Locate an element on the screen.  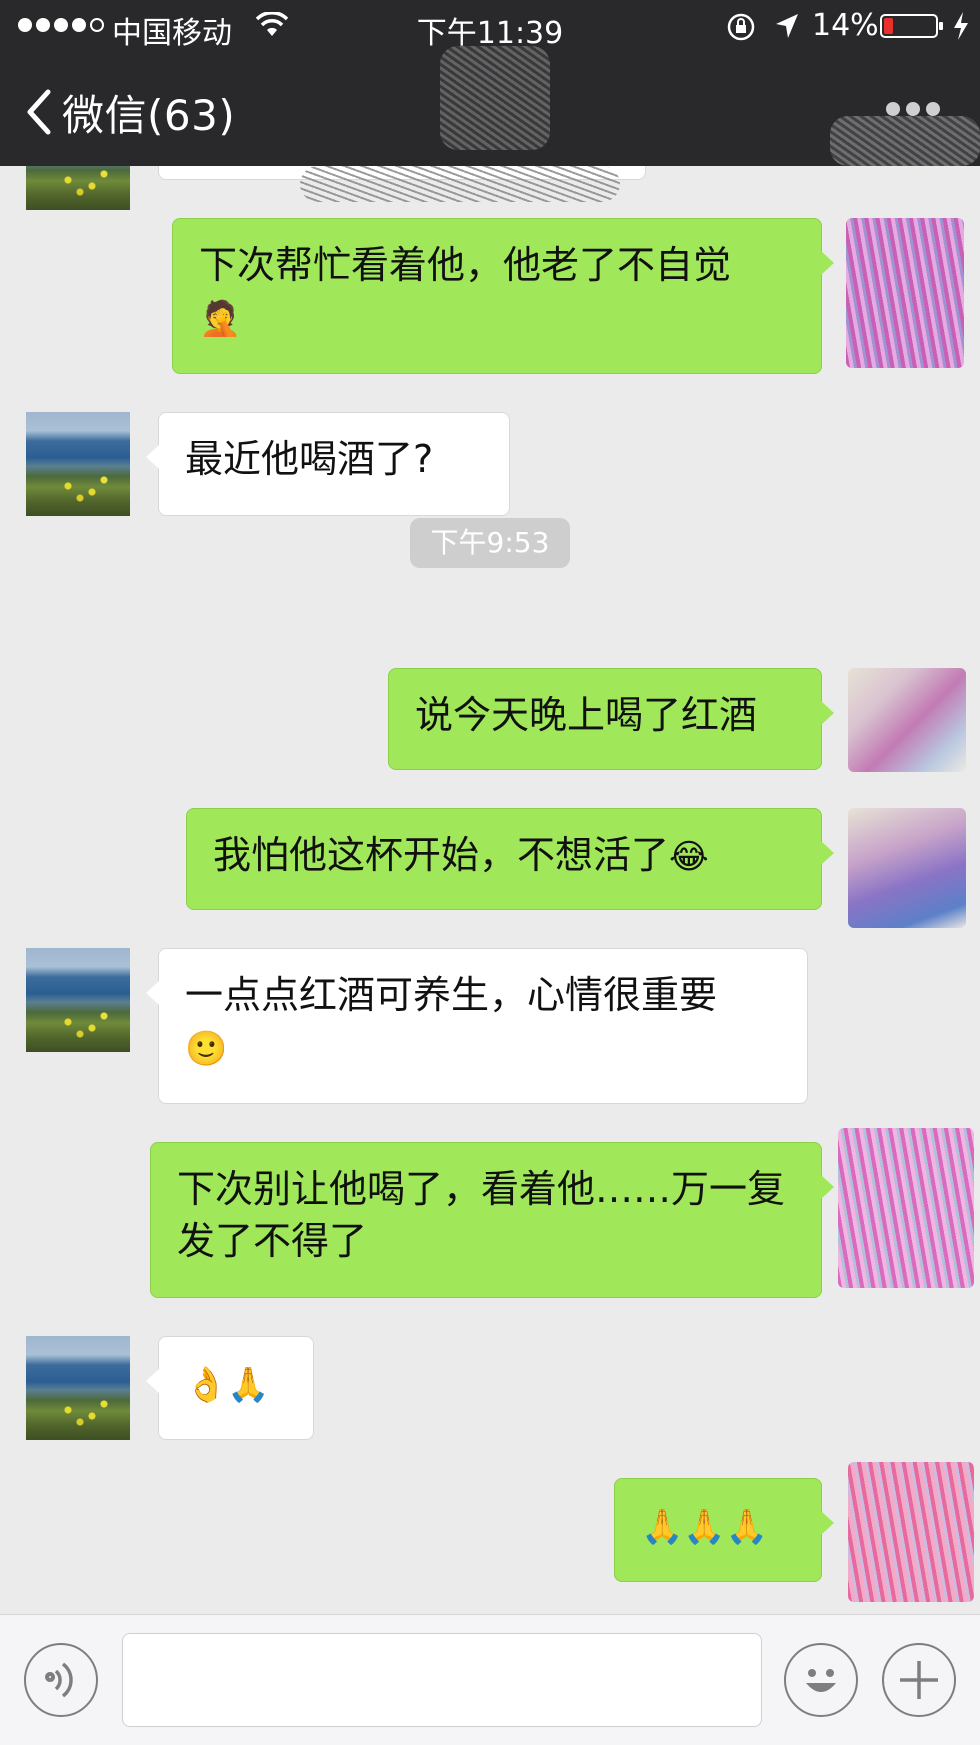
message-bubble-sent: 下次别让他喝了，看着他……万一复发了不得了 is located at coordinates (492, 1220).